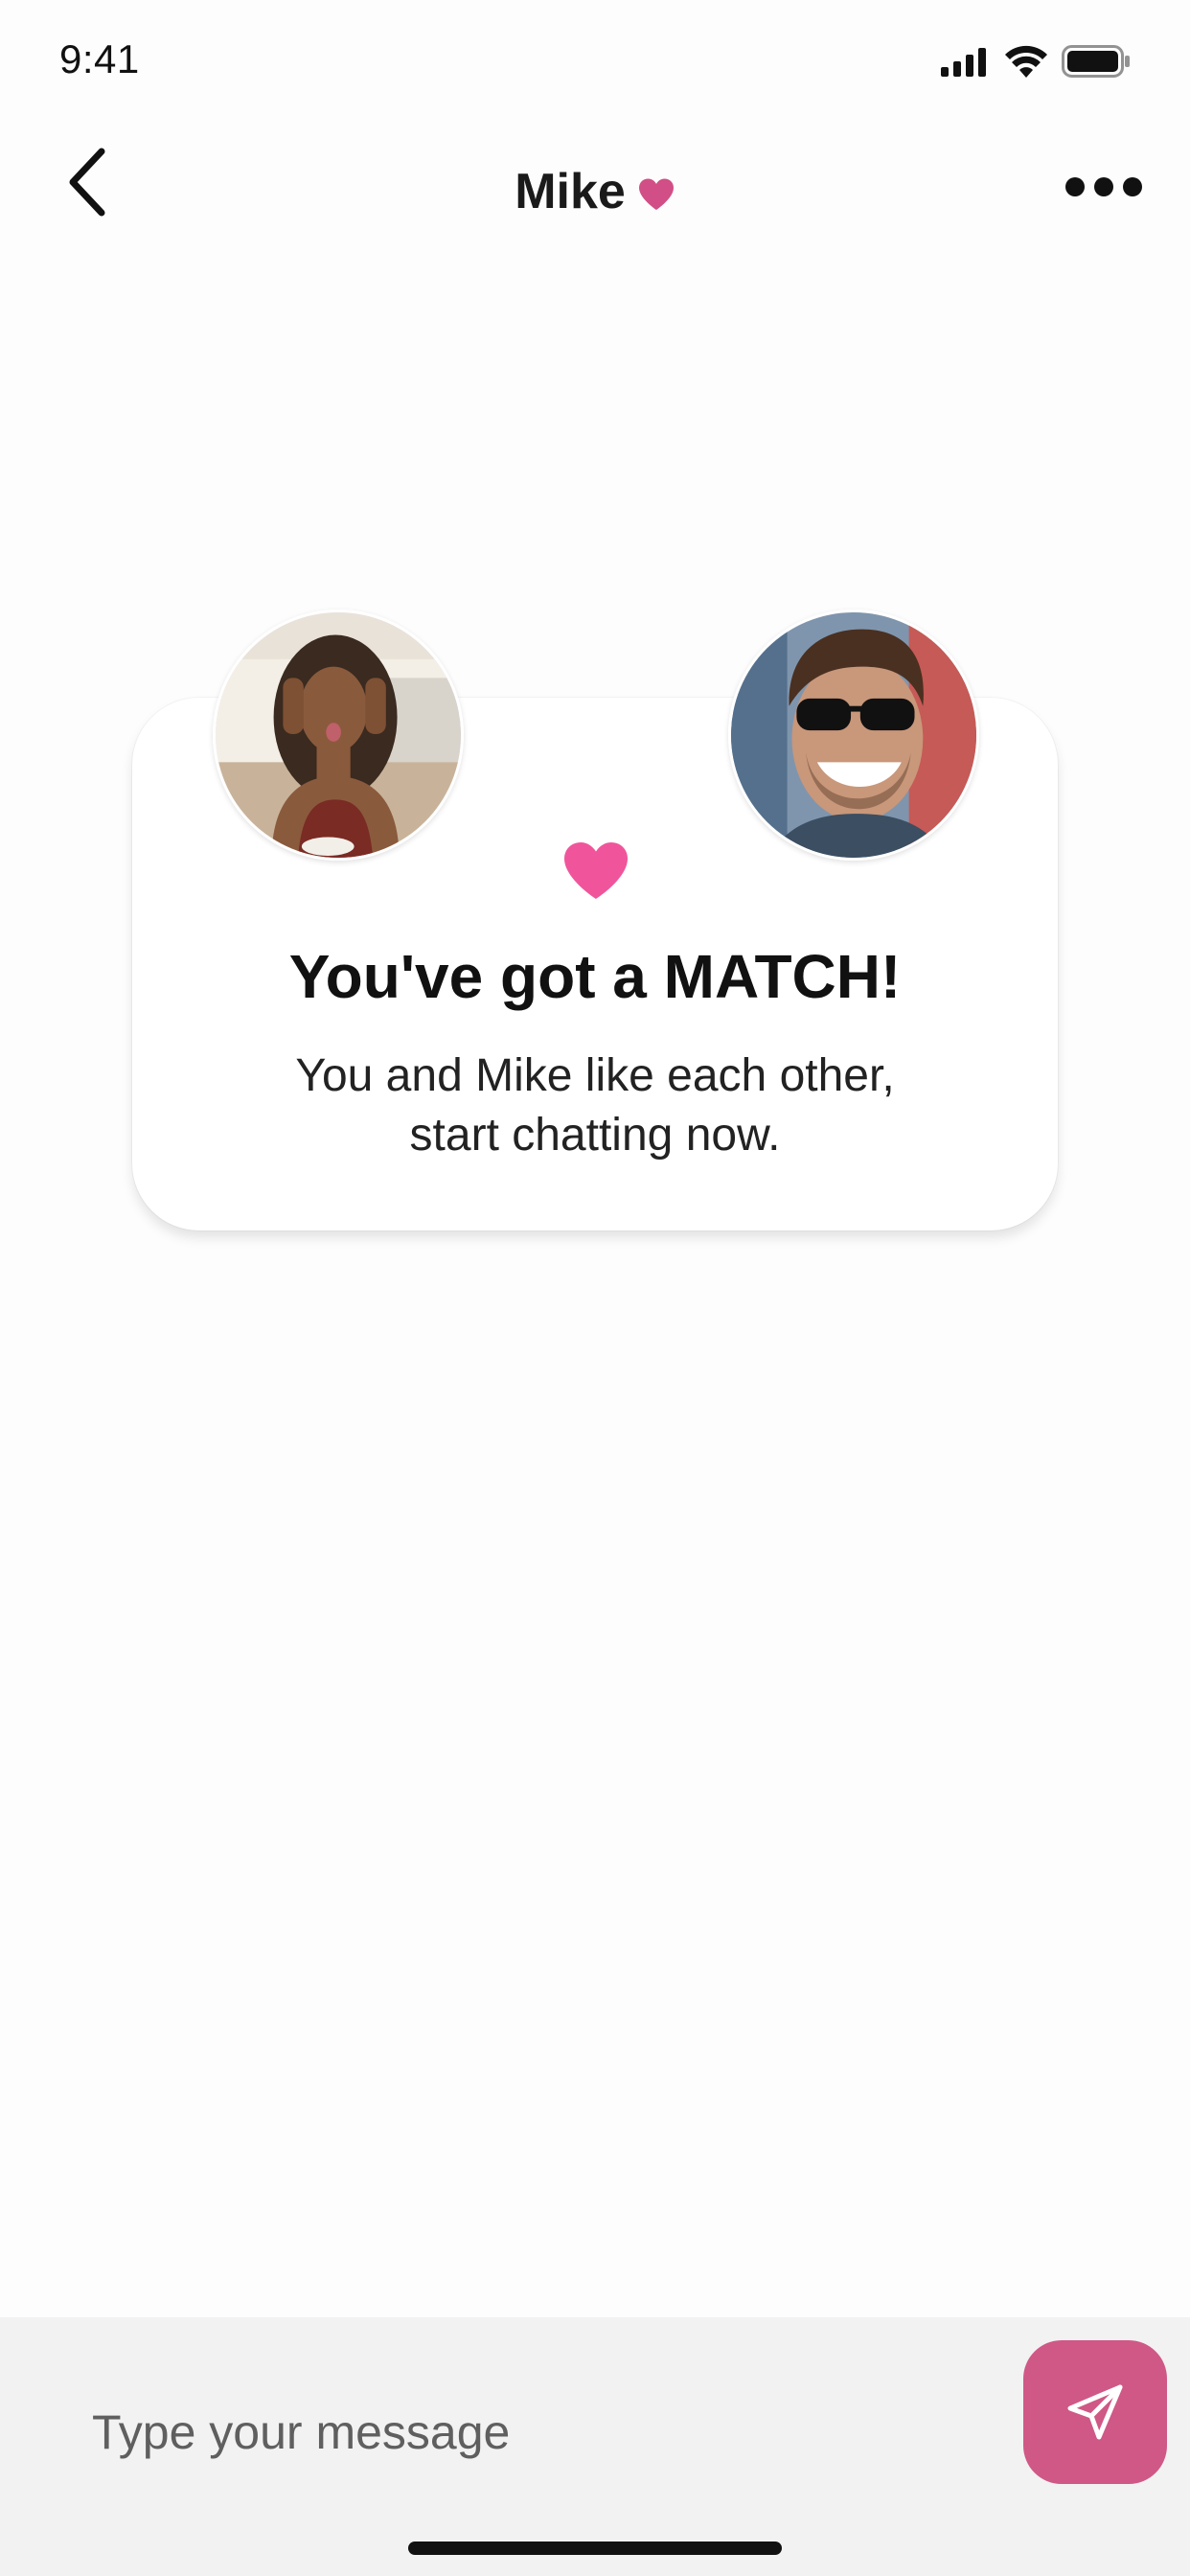 The width and height of the screenshot is (1190, 2576). What do you see at coordinates (595, 63) in the screenshot?
I see `status-bar: 9:41` at bounding box center [595, 63].